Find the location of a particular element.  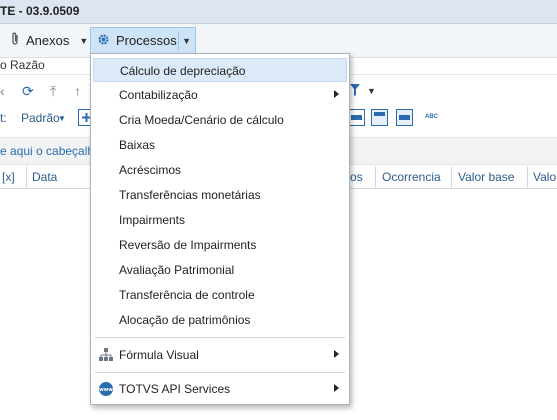

previous-icon: ‹ is located at coordinates (2, 91).